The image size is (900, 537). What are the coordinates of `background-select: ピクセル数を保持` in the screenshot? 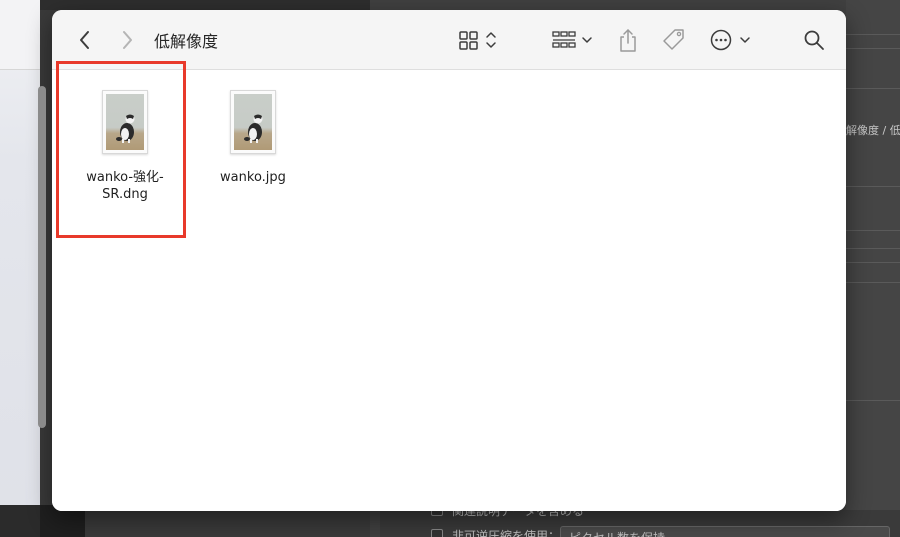 It's located at (725, 531).